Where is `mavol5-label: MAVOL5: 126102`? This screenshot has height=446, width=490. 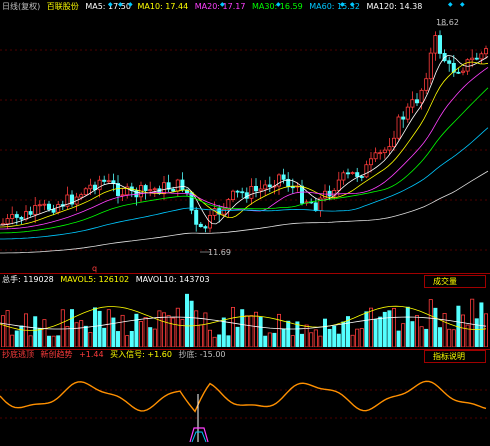
mavol5-label: MAVOL5: 126102 is located at coordinates (95, 279).